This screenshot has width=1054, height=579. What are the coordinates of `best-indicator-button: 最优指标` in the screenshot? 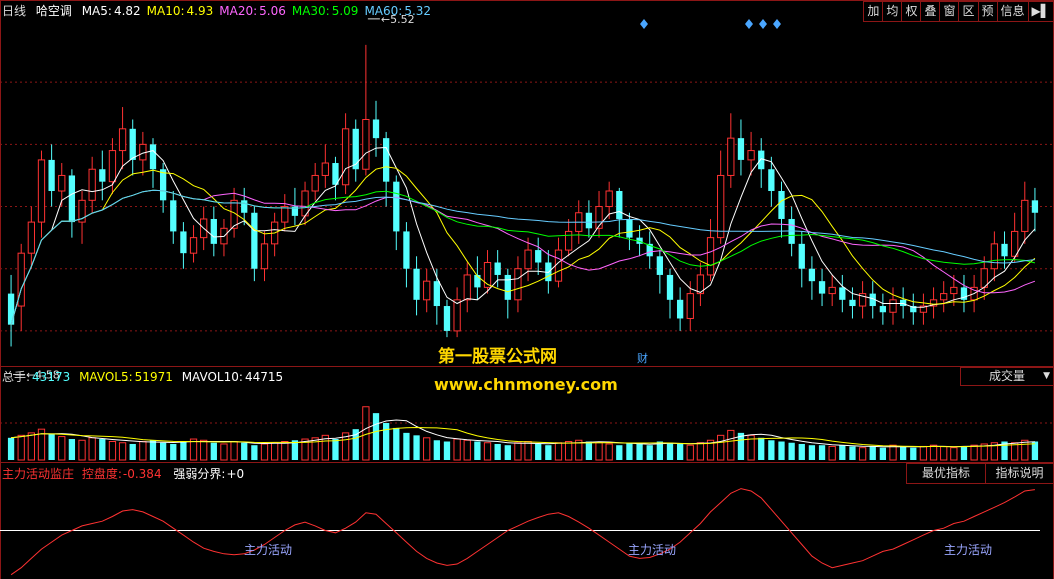 It's located at (946, 473).